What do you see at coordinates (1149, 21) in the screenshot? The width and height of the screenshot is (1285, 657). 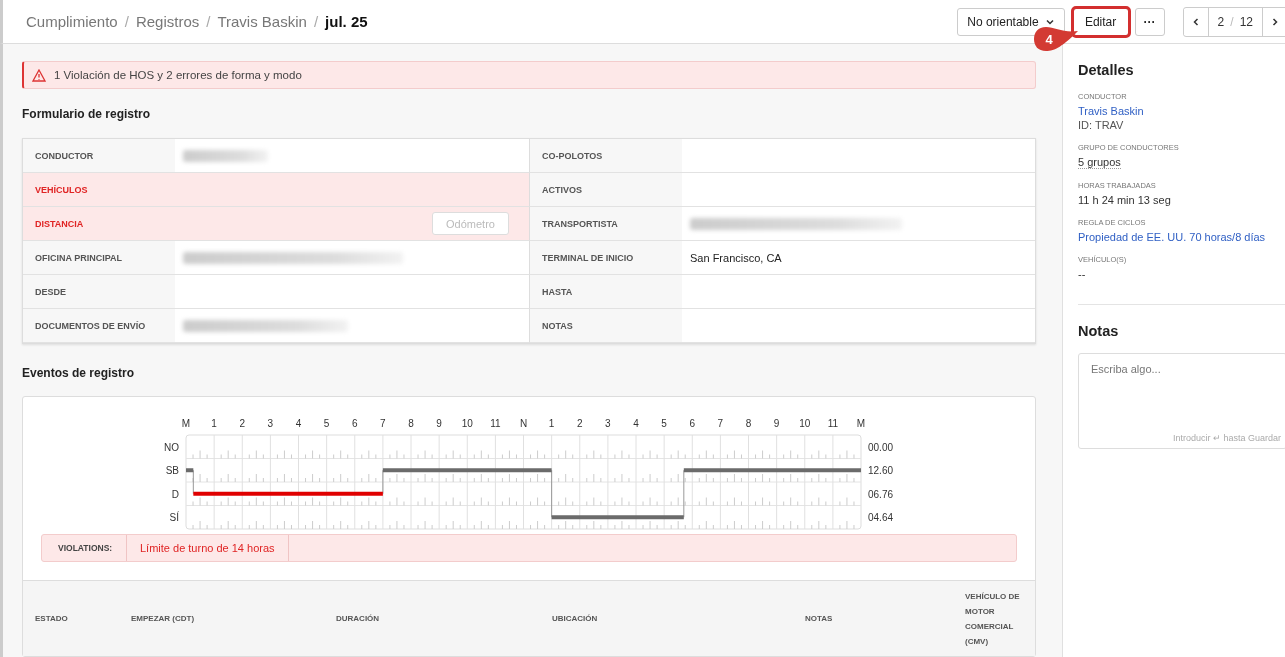 I see `more-options-button: ···` at bounding box center [1149, 21].